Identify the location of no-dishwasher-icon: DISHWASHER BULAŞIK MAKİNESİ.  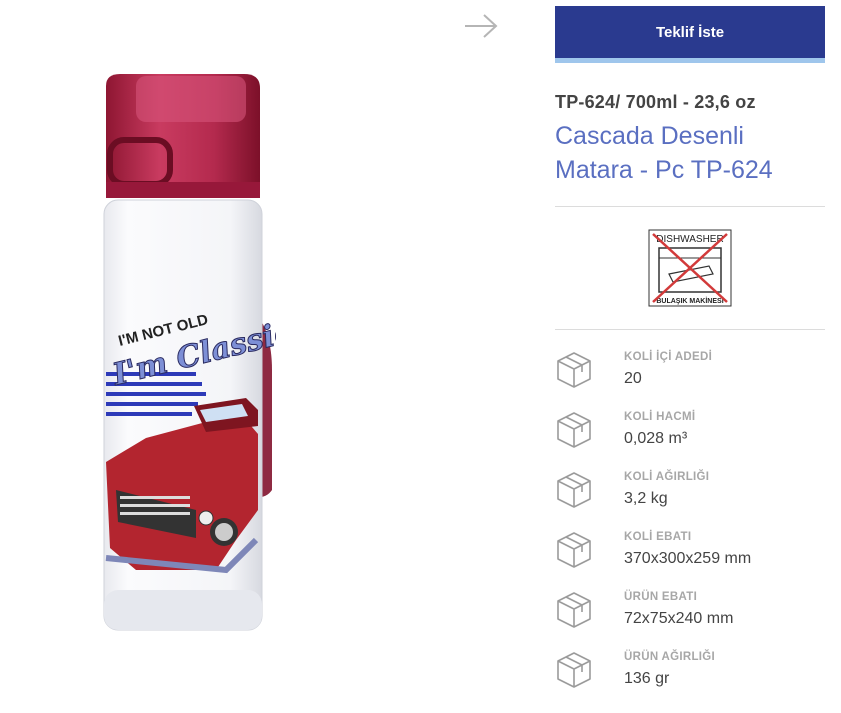
(690, 268).